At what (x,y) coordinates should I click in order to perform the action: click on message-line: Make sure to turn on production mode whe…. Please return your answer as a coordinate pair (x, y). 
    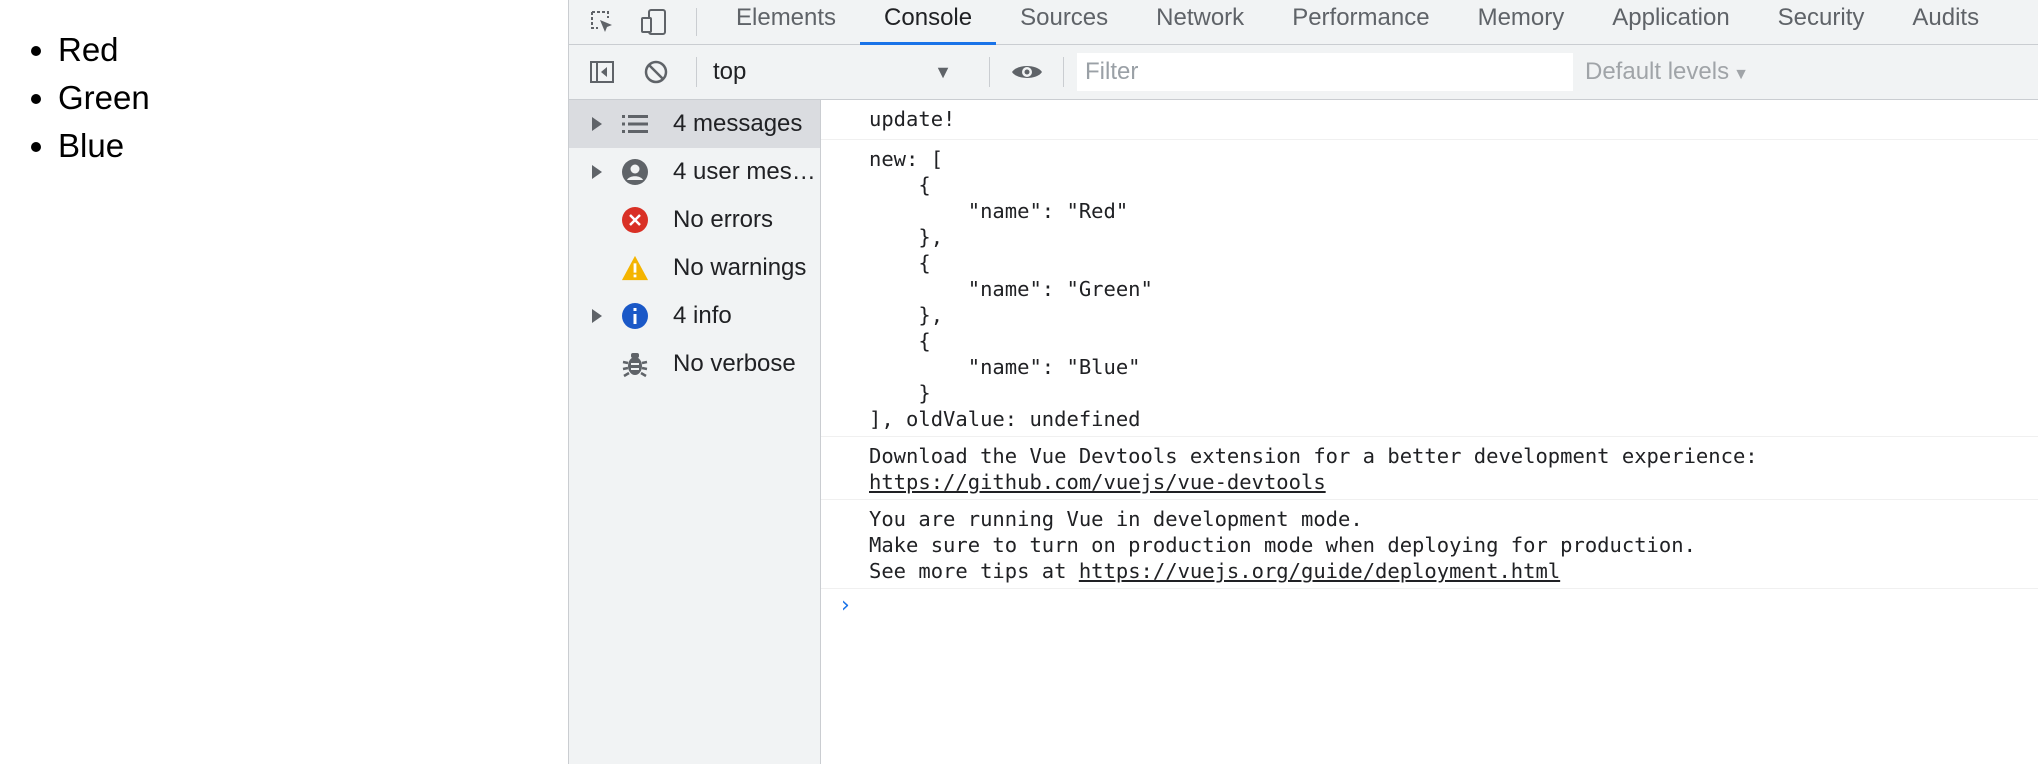
    Looking at the image, I should click on (1282, 545).